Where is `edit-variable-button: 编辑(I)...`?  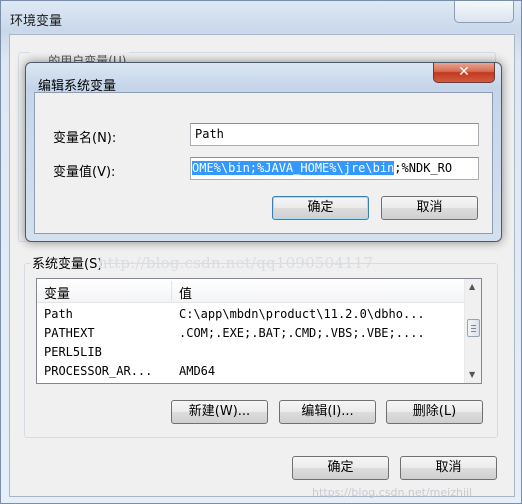 edit-variable-button: 编辑(I)... is located at coordinates (327, 412).